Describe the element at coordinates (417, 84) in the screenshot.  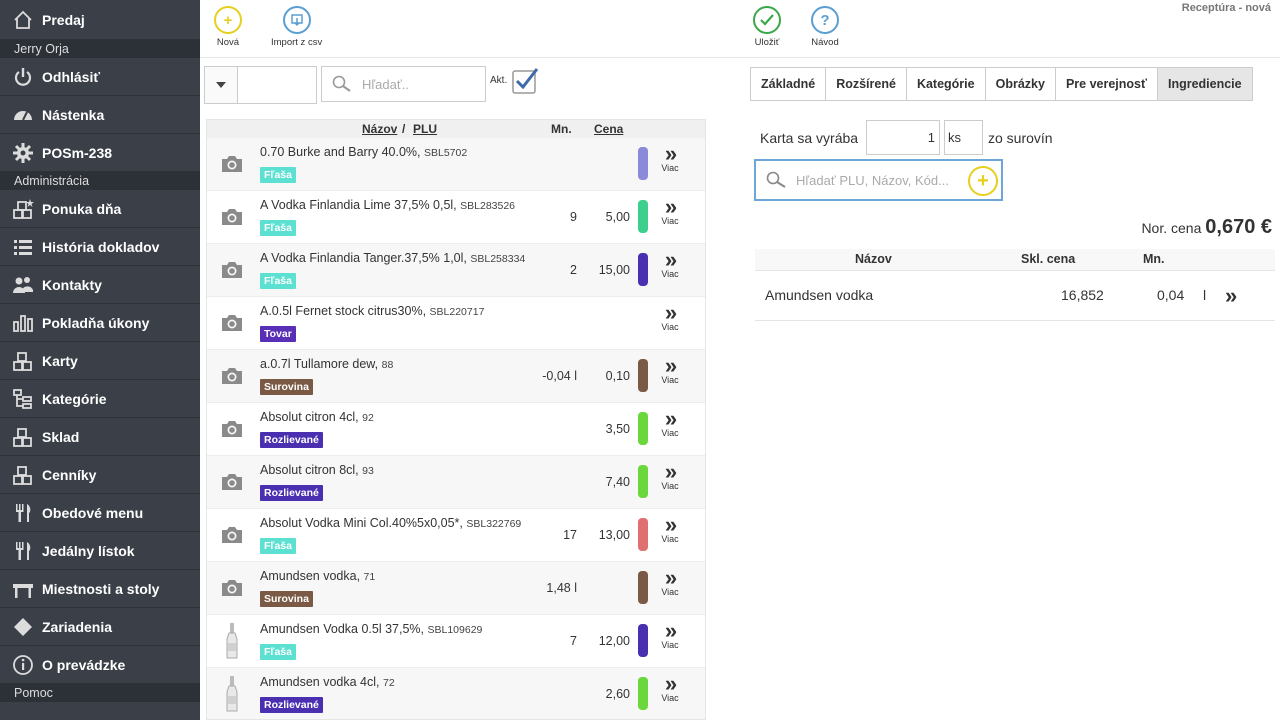
I see `product-search-input` at that location.